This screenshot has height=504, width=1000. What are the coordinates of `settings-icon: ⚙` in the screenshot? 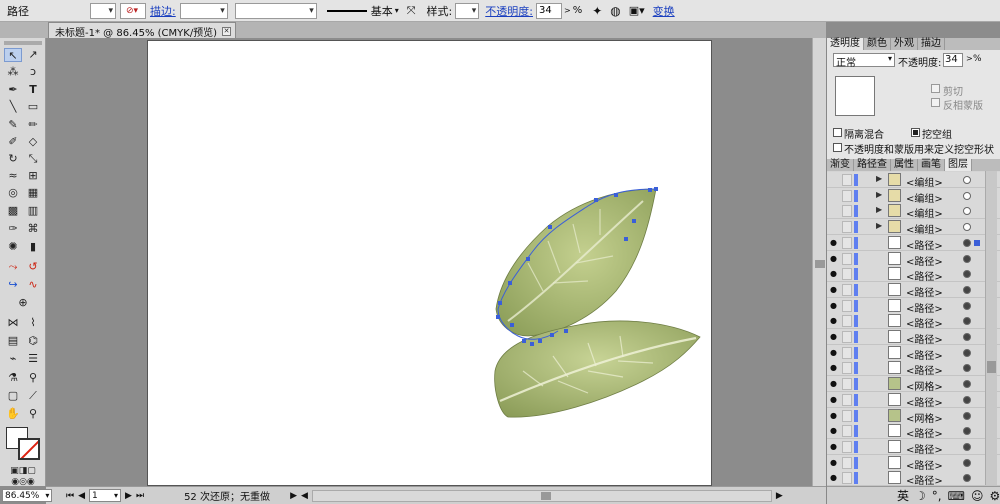 It's located at (994, 496).